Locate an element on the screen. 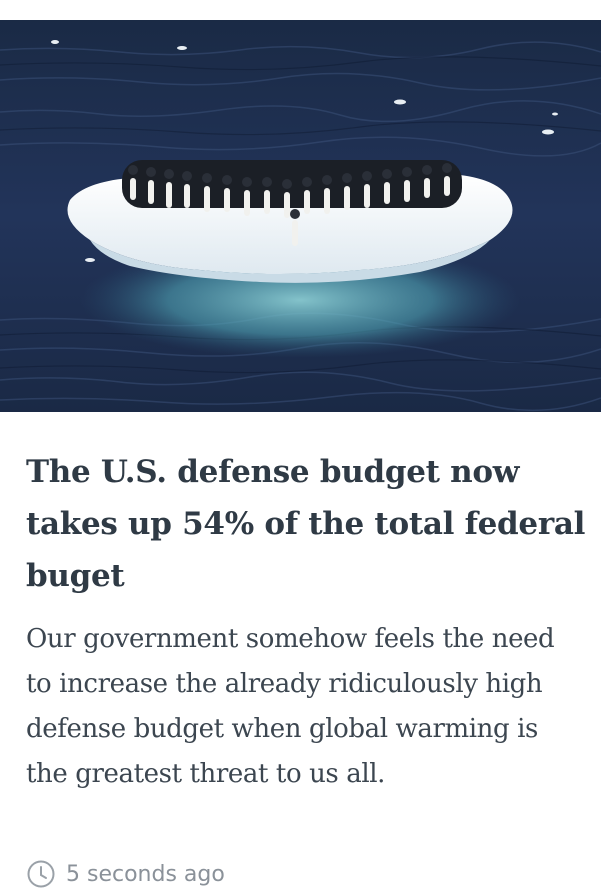 The image size is (601, 894). article-meta: 5 seconds ago is located at coordinates (125, 874).